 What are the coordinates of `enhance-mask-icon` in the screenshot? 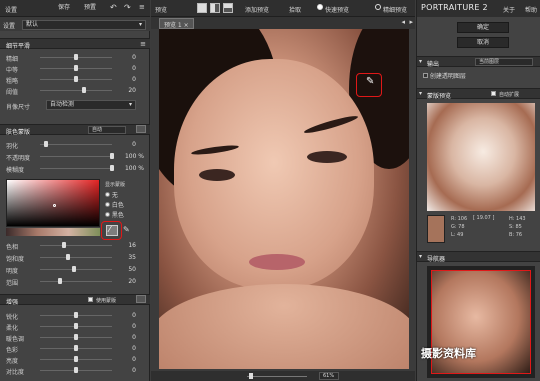 It's located at (141, 299).